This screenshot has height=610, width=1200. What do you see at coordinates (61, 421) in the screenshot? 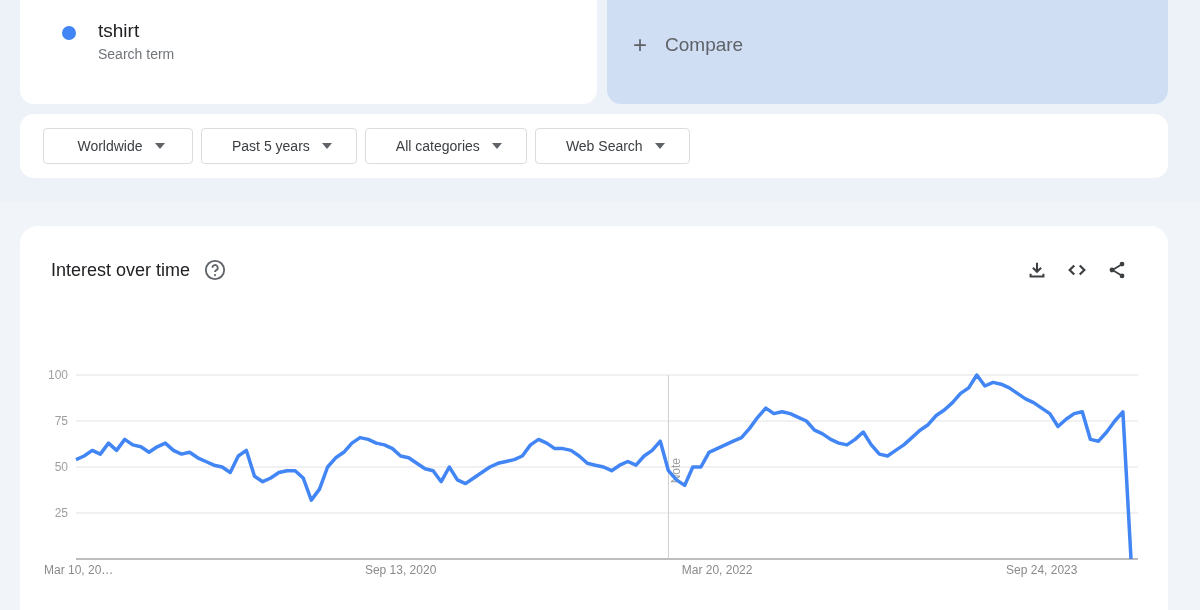
I see `y-axis-label: 75` at bounding box center [61, 421].